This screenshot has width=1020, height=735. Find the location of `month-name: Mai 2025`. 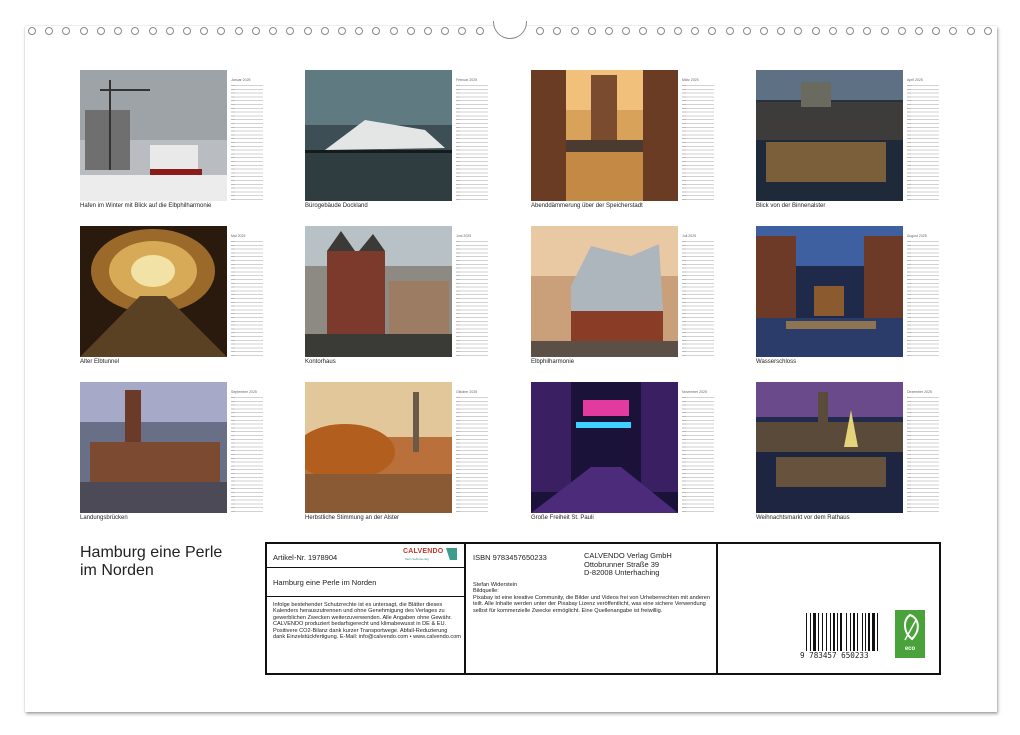

month-name: Mai 2025 is located at coordinates (238, 236).